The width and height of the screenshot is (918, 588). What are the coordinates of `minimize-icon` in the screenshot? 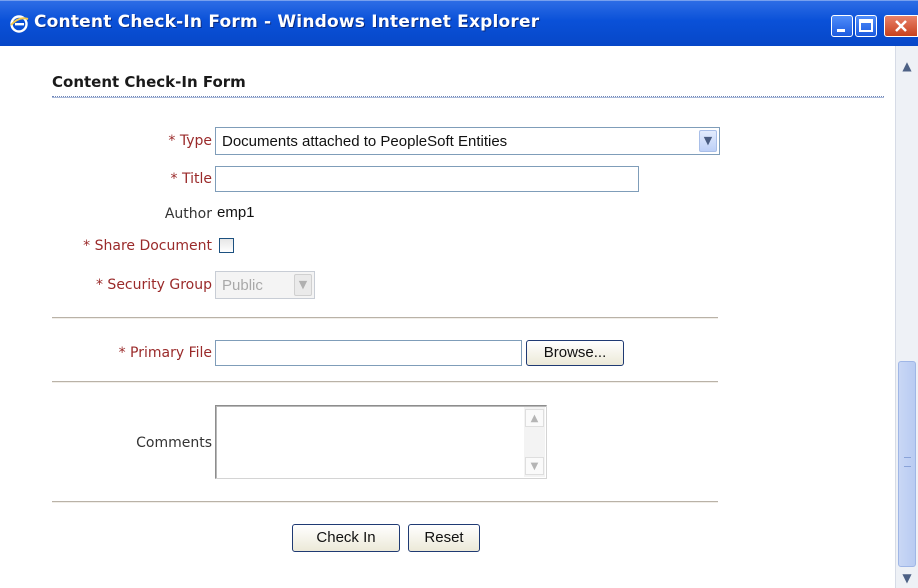 It's located at (841, 30).